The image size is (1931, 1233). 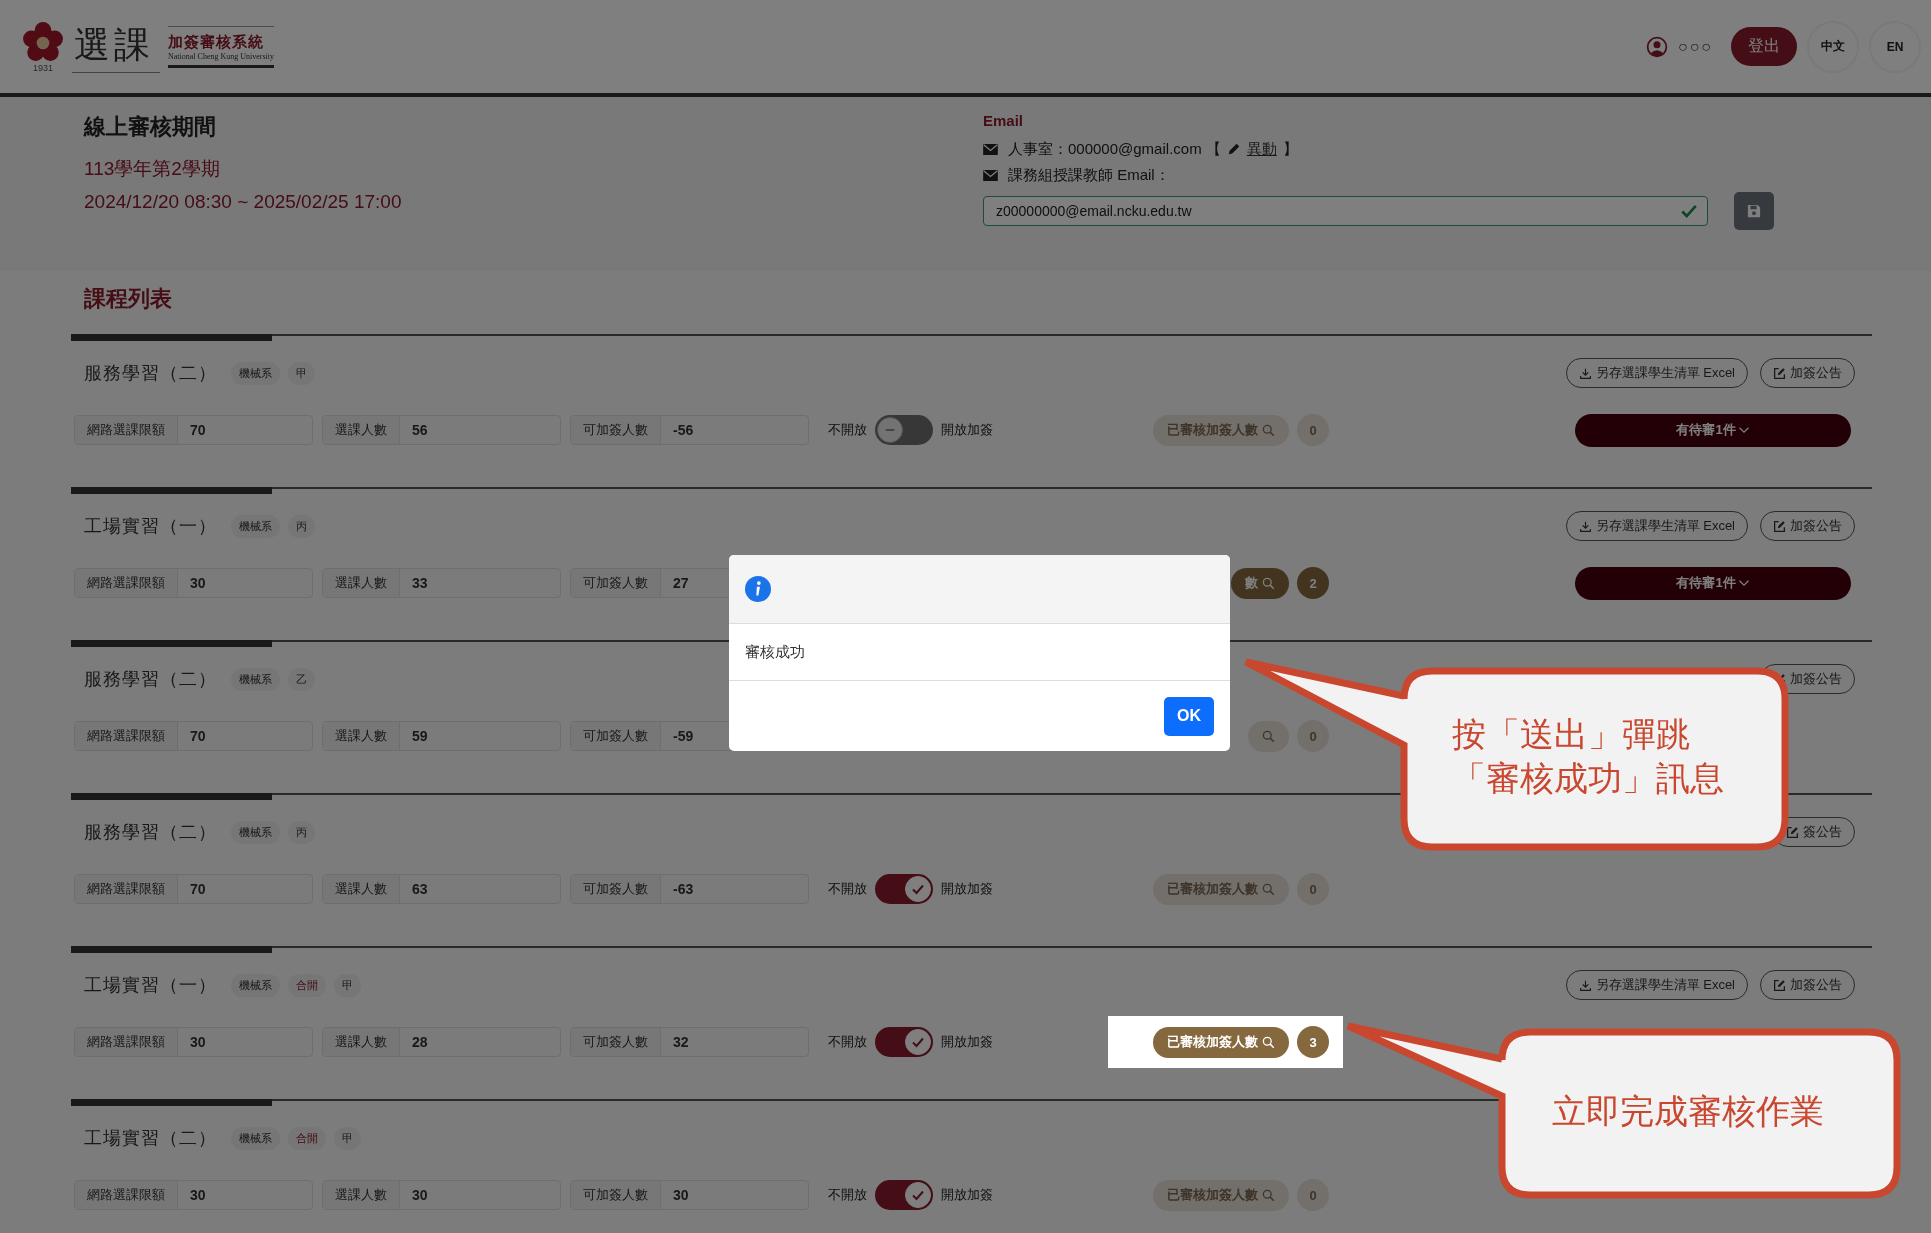 I want to click on course-tag: 乙, so click(x=301, y=679).